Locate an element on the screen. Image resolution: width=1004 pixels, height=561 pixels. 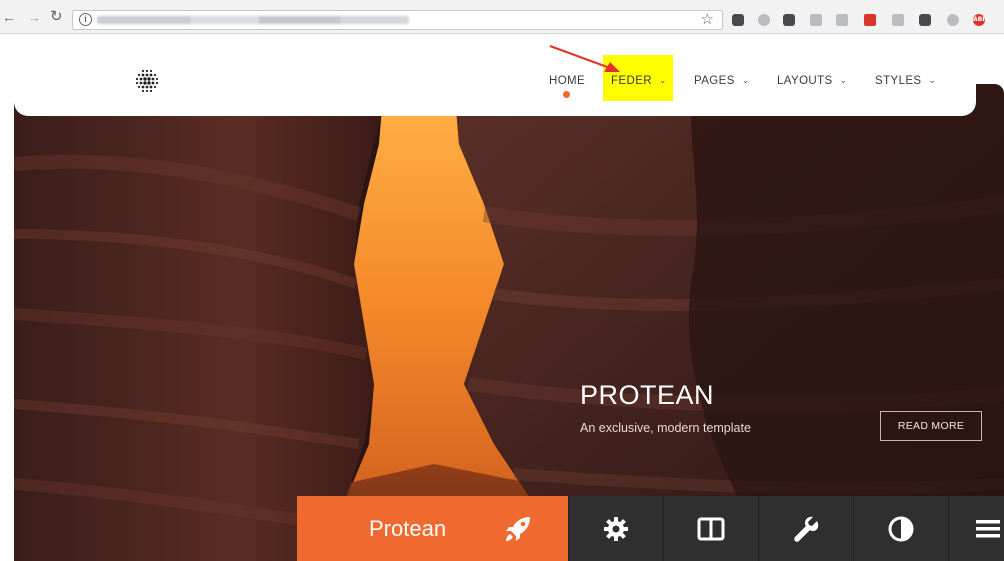
browser-toolbar: ← → ↻ i ☆ ABP is located at coordinates (502, 17).